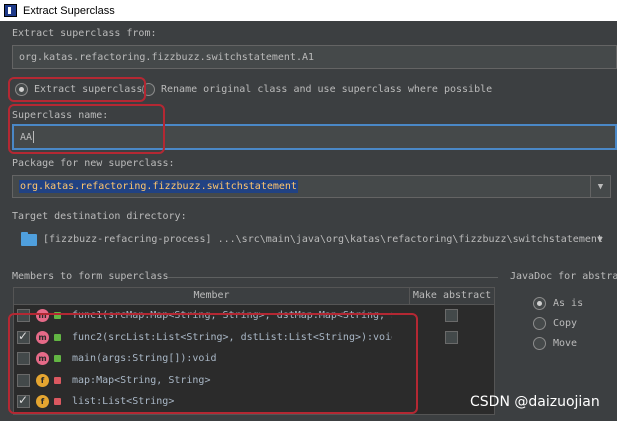 Image resolution: width=617 pixels, height=421 pixels. Describe the element at coordinates (563, 276) in the screenshot. I see `javadoc-group-label: JavaDoc for abstrac` at that location.